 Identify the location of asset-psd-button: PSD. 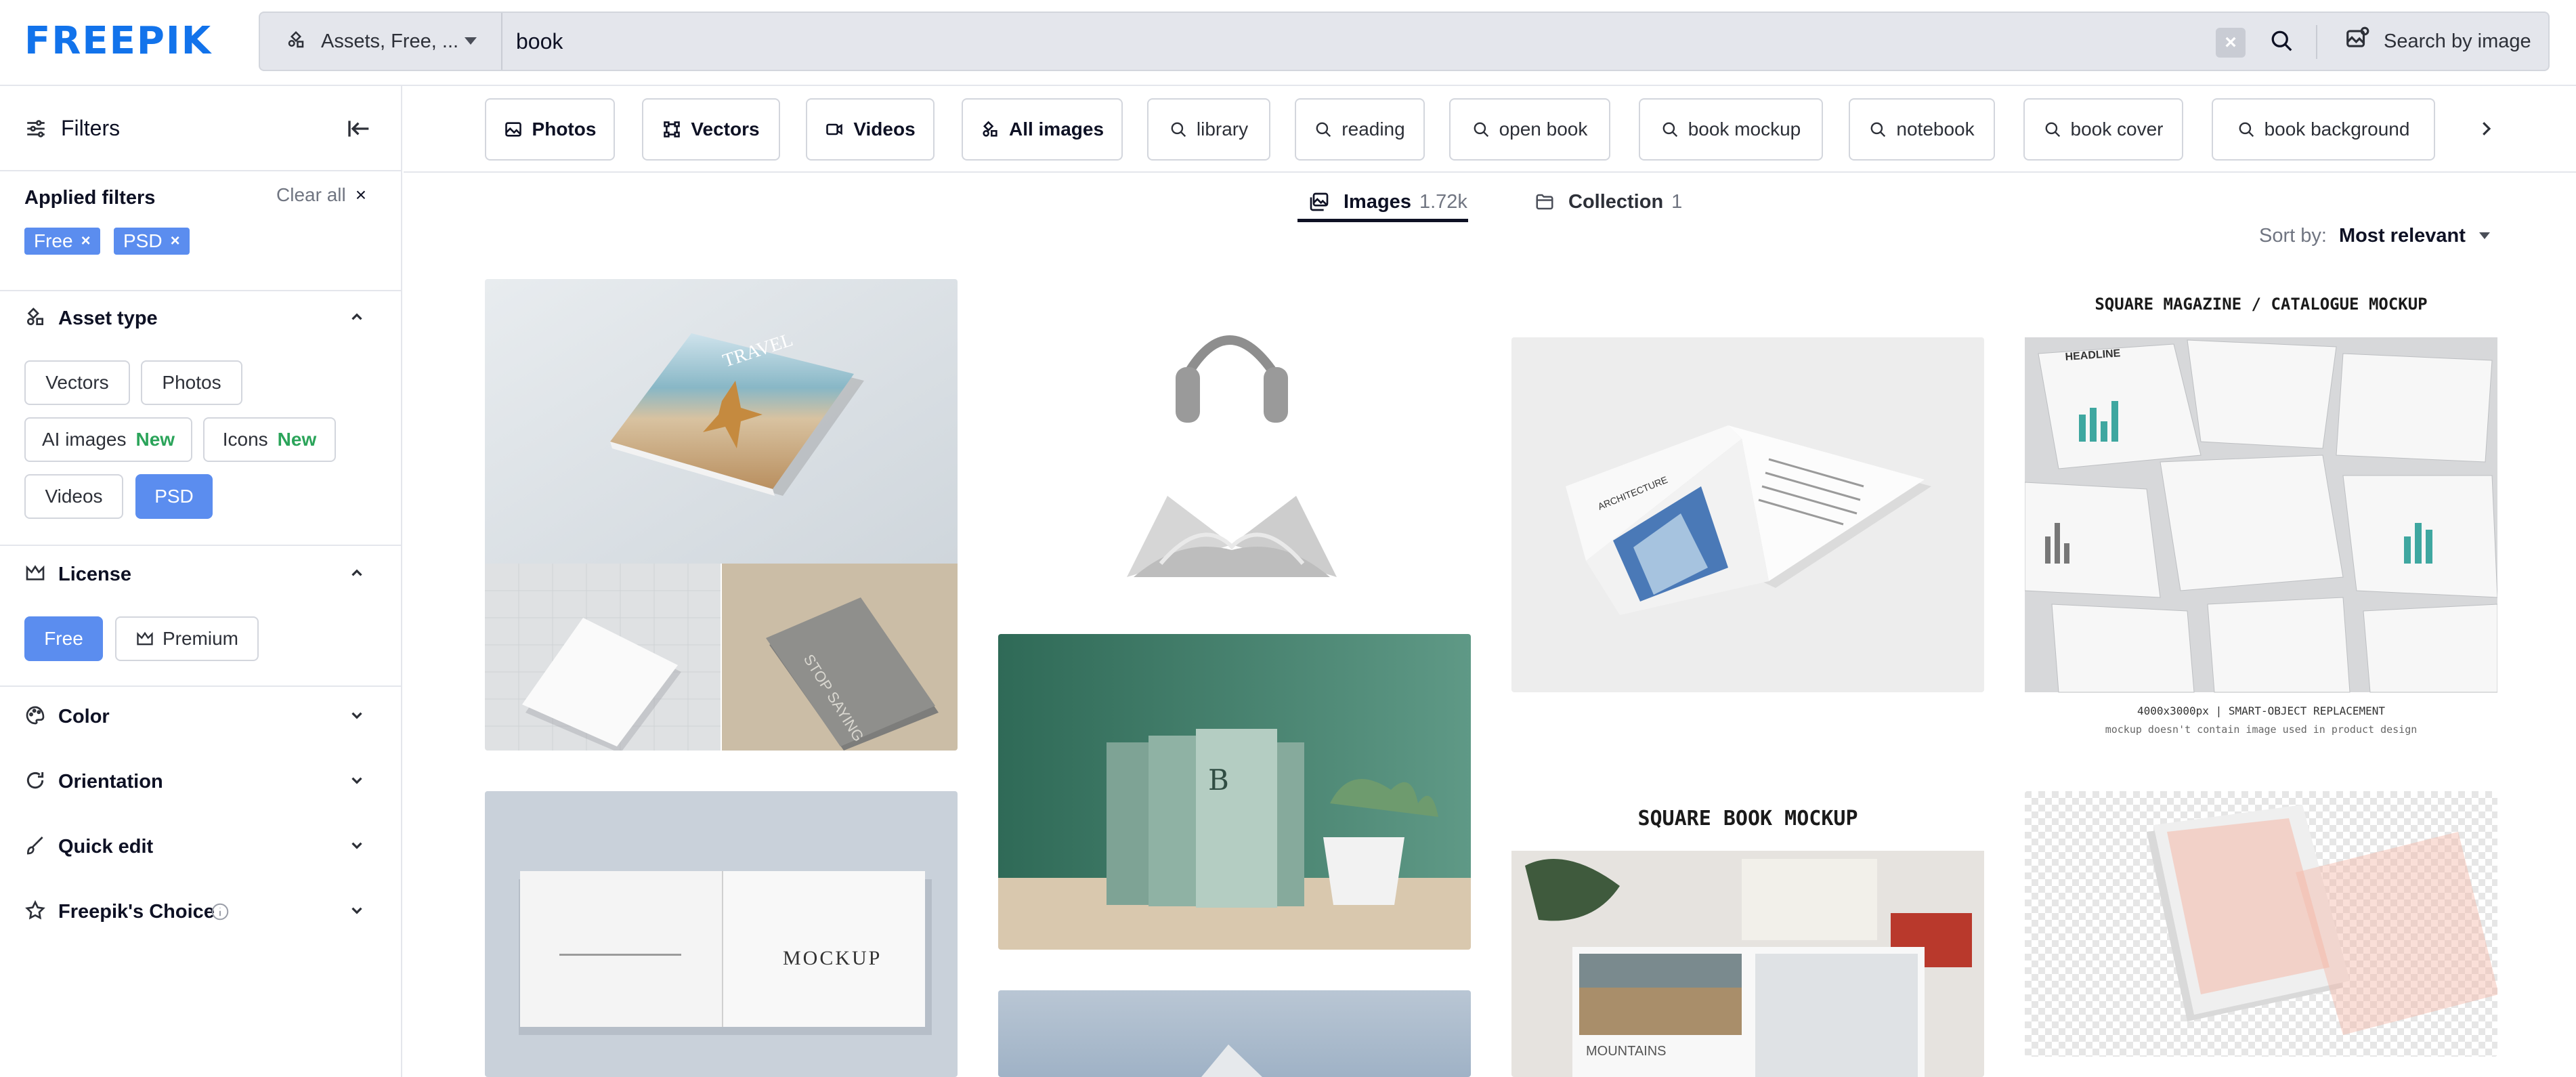
(174, 496).